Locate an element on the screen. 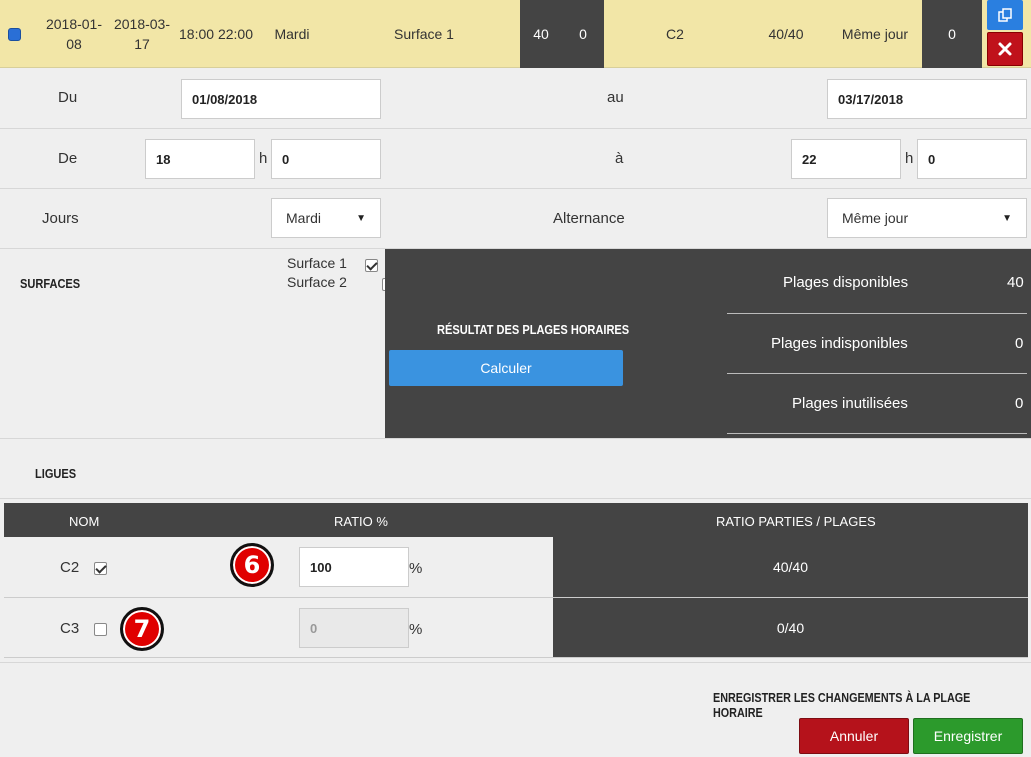  surface-2-label: Surface 2 is located at coordinates (317, 282).